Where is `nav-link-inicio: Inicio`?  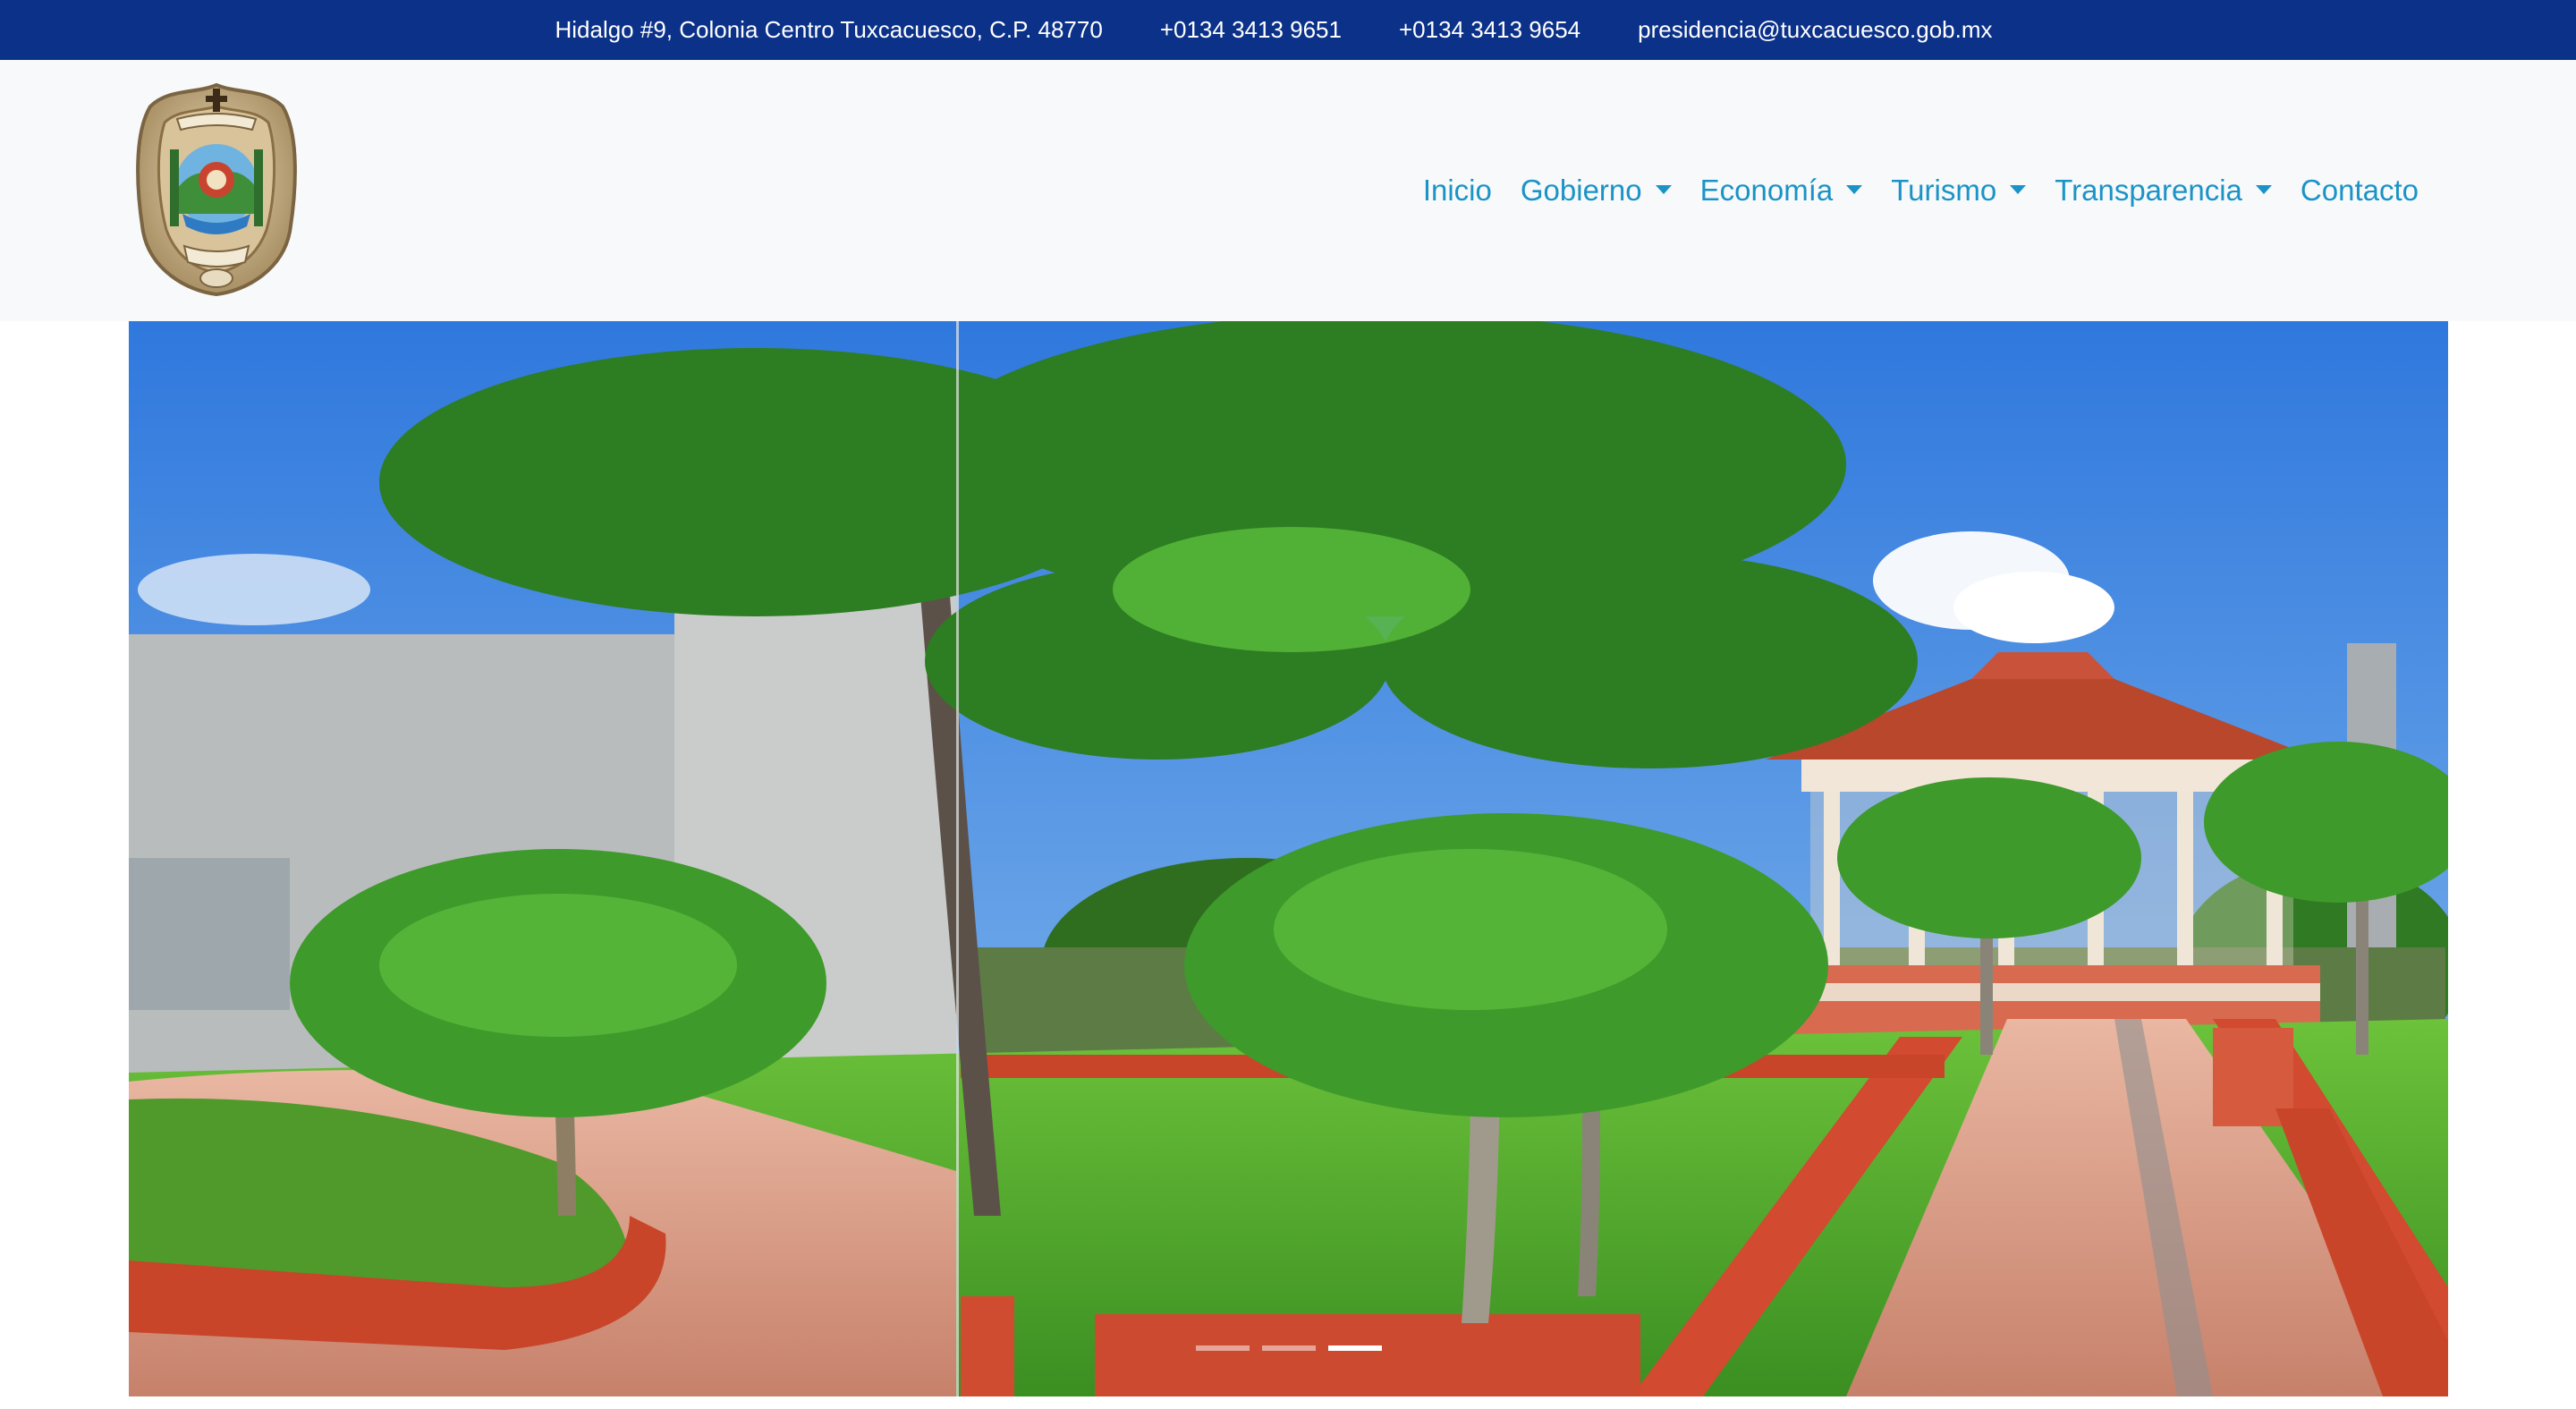 nav-link-inicio: Inicio is located at coordinates (1457, 191).